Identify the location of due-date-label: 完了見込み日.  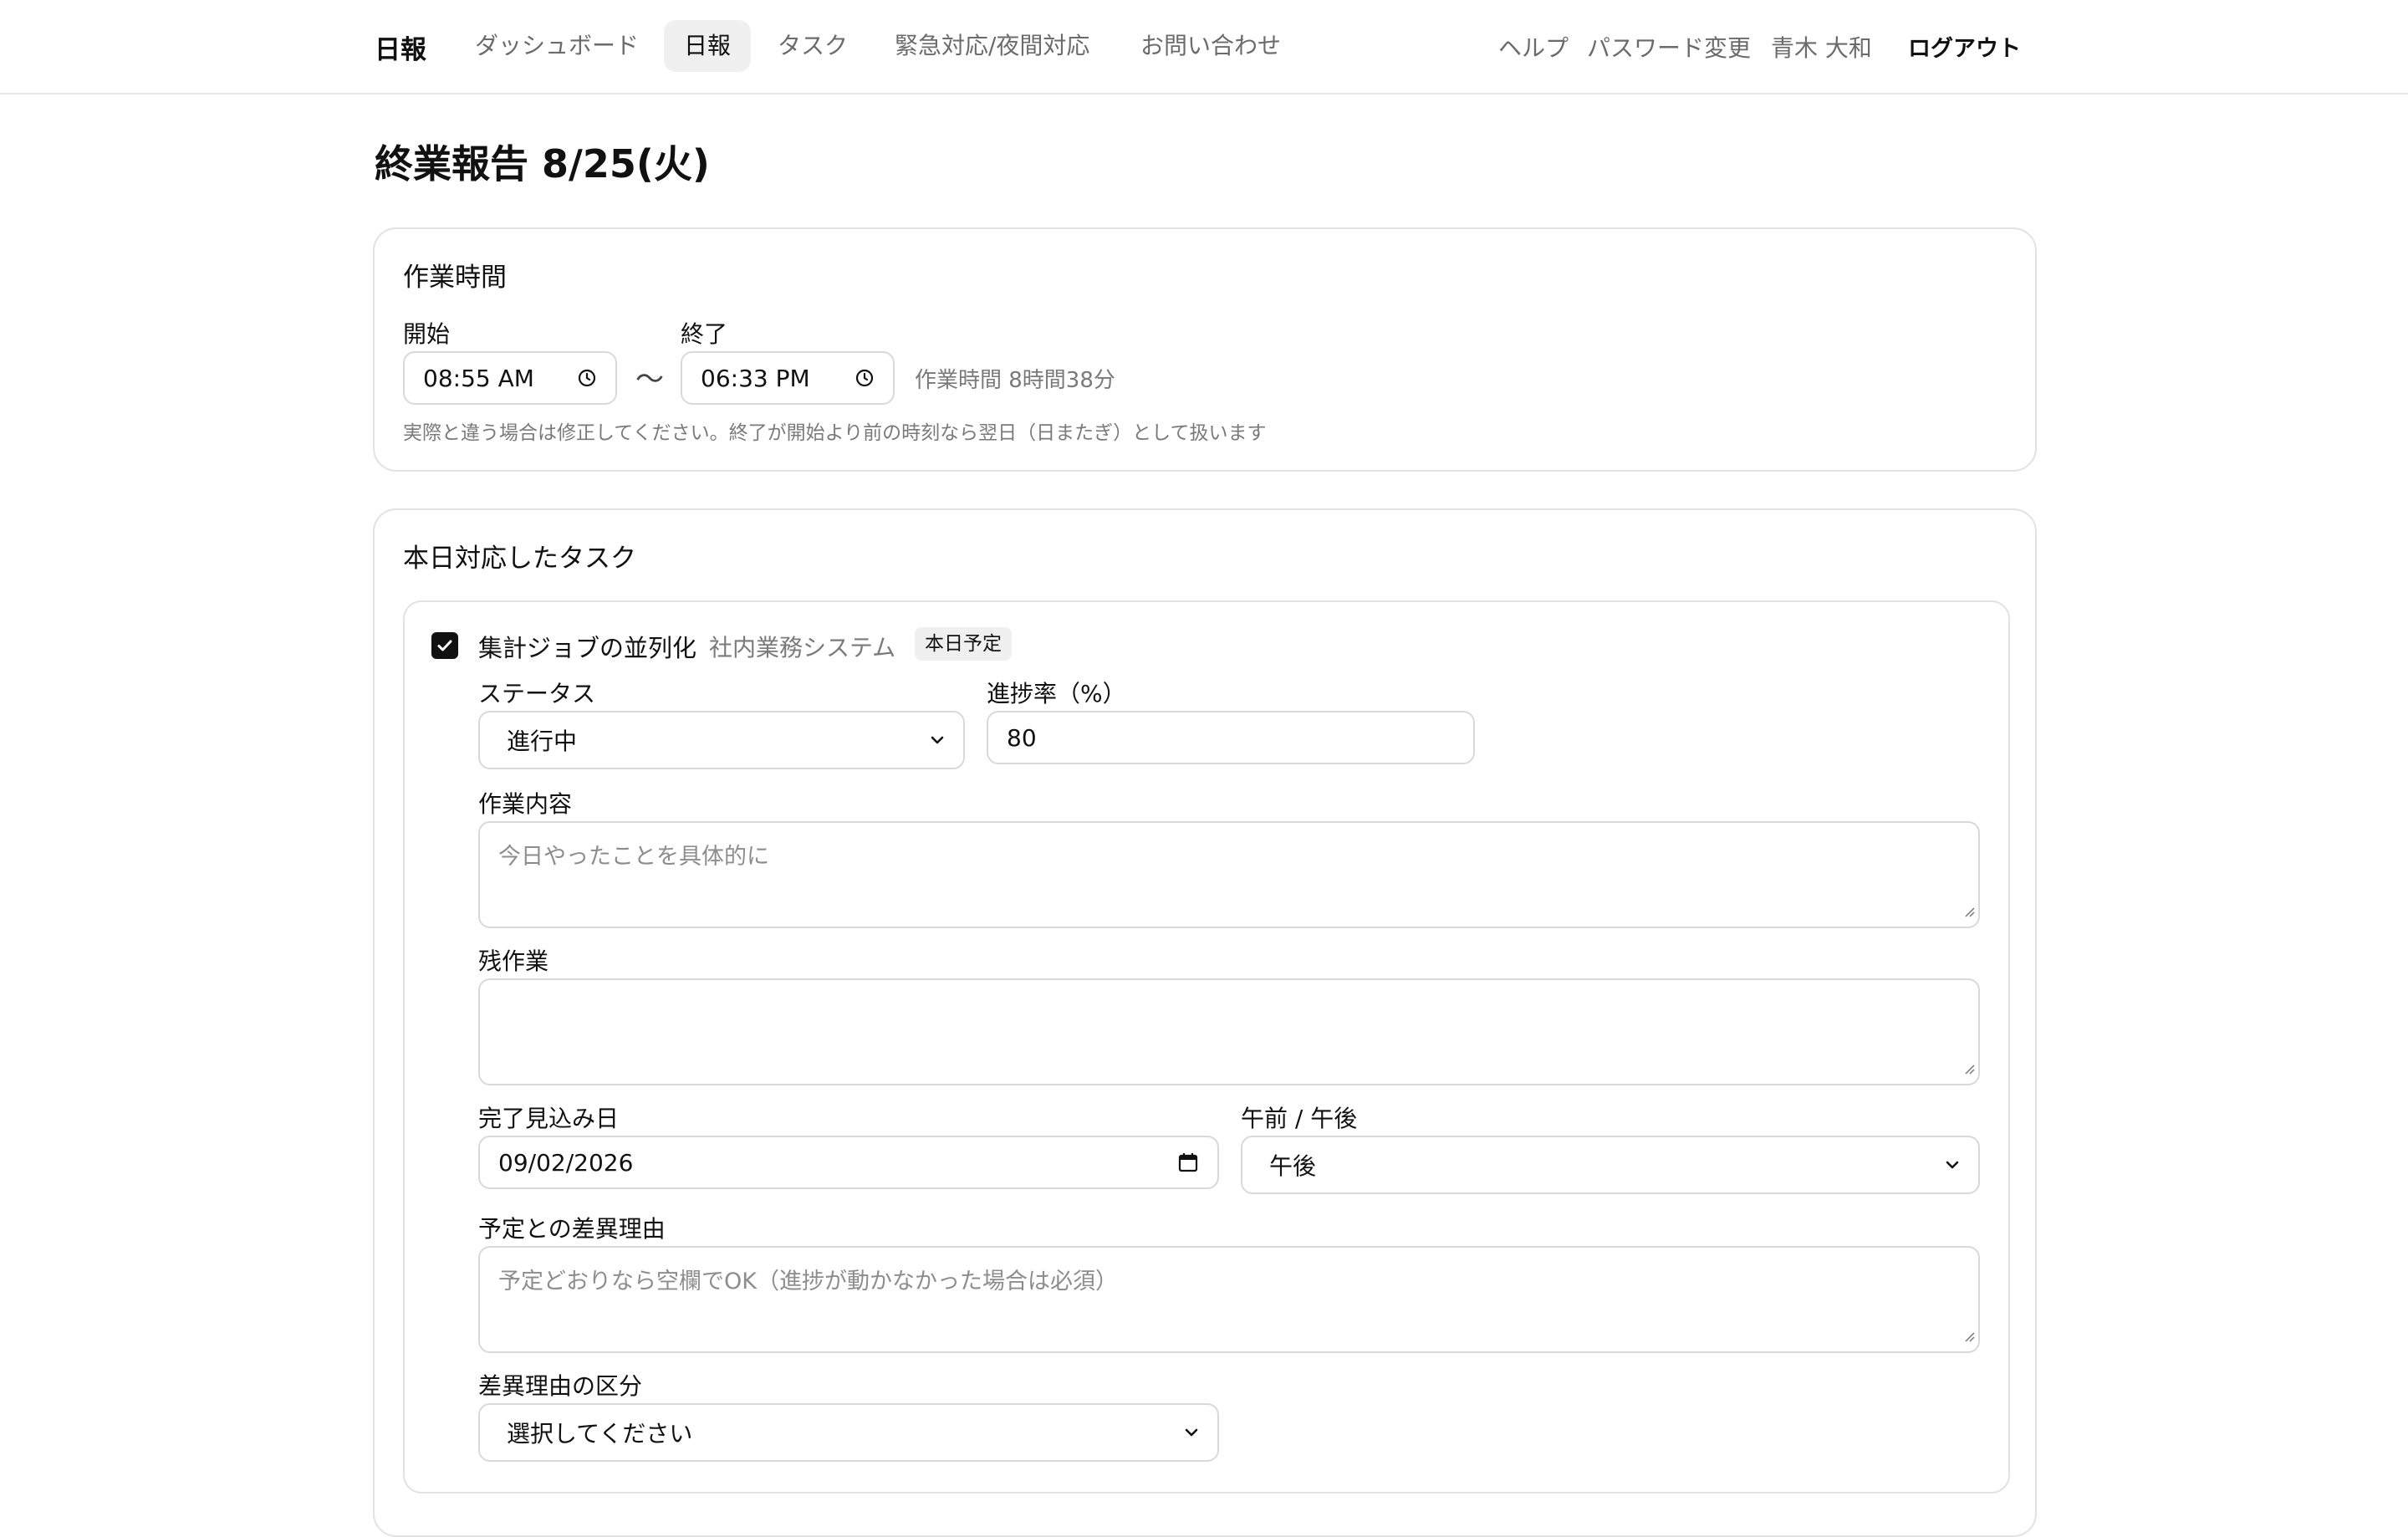
(549, 1118).